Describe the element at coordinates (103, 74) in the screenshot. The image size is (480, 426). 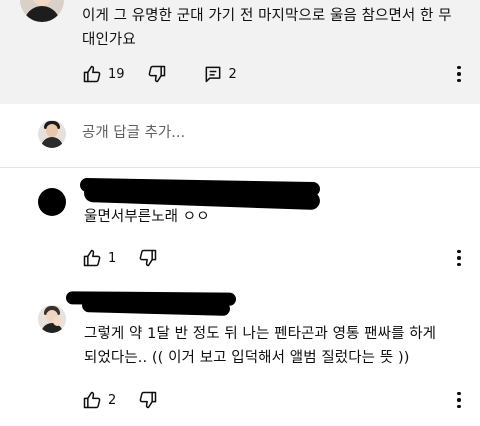
I see `like-button: 19` at that location.